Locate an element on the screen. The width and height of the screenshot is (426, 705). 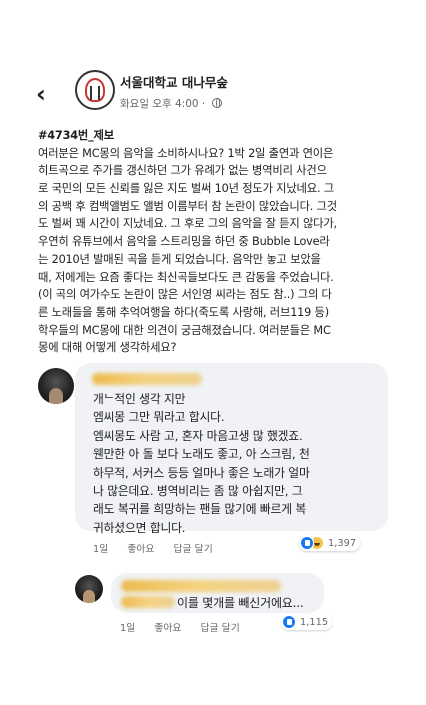
post-time: 화요일 오후 4:00 is located at coordinates (159, 104).